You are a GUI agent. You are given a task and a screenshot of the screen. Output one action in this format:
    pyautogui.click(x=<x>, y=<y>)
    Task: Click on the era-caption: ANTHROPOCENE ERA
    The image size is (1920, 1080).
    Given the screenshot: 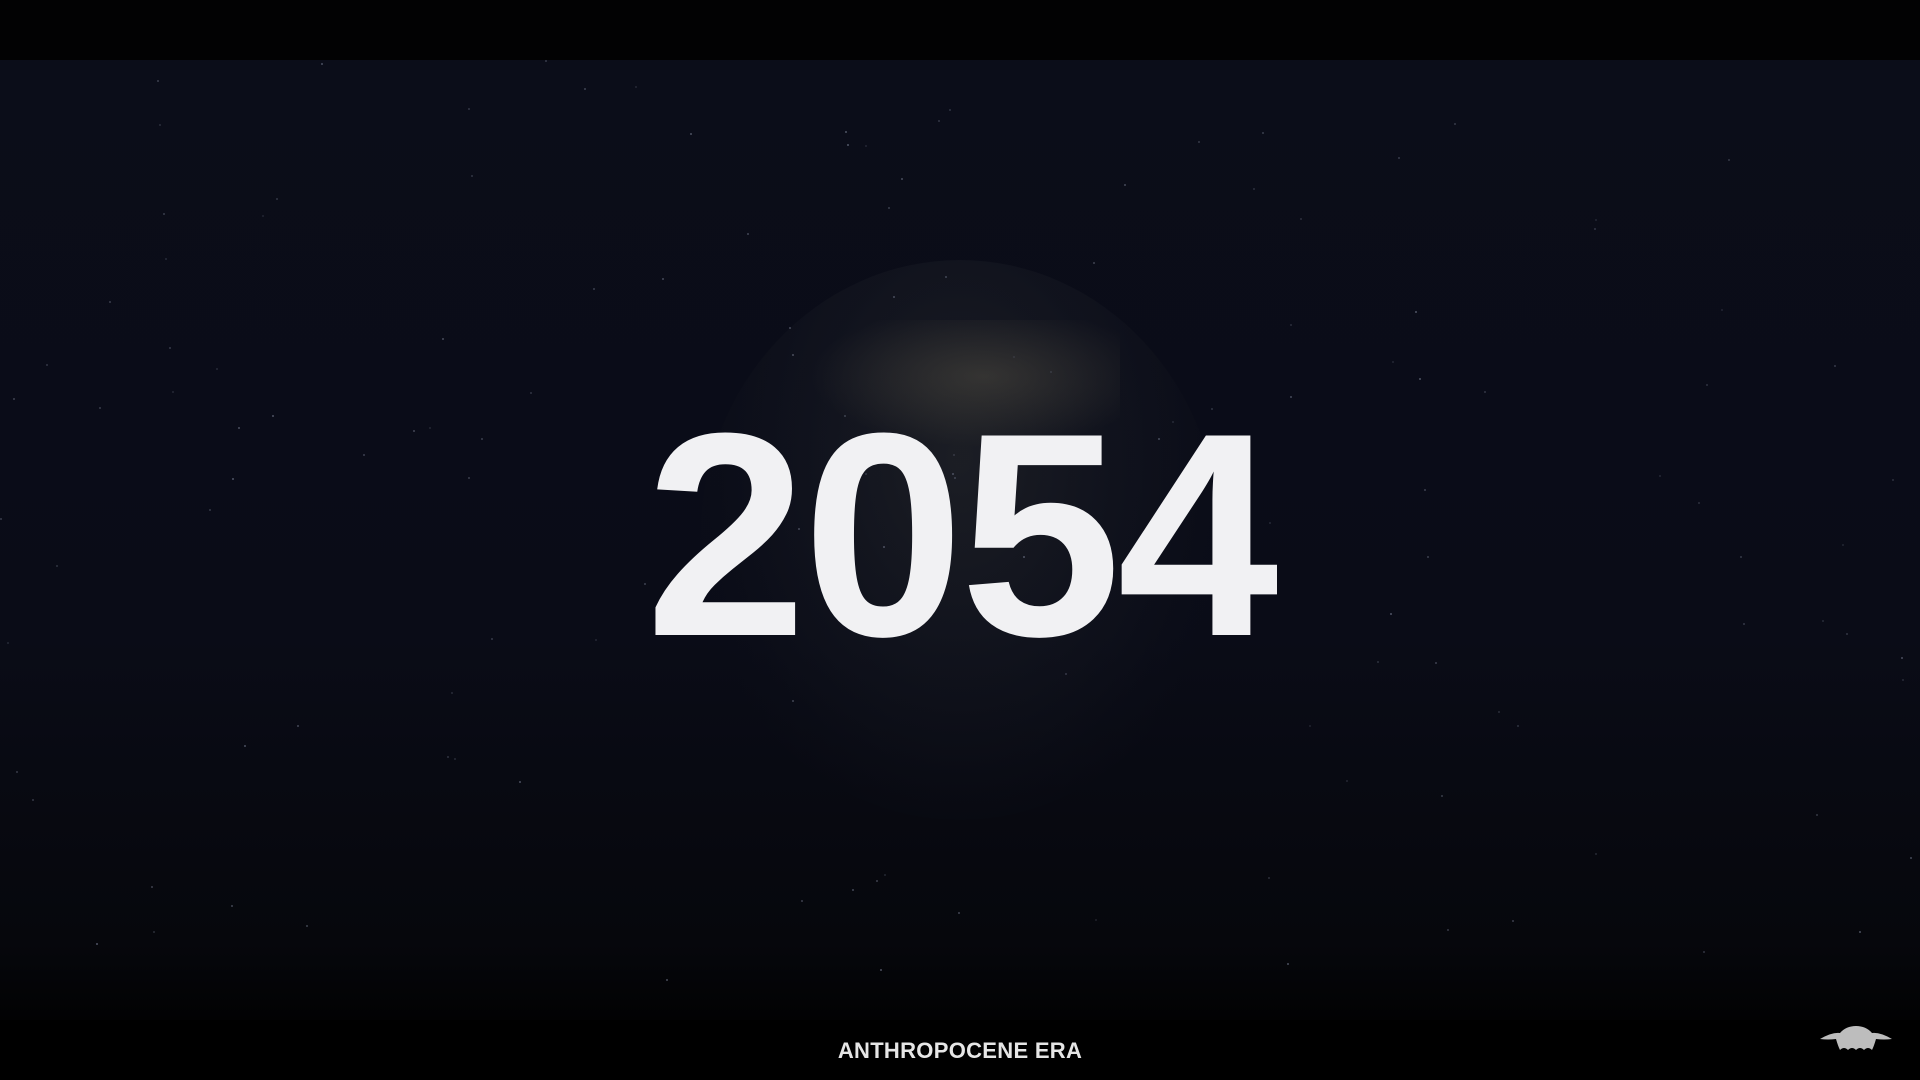 What is the action you would take?
    pyautogui.click(x=960, y=1050)
    